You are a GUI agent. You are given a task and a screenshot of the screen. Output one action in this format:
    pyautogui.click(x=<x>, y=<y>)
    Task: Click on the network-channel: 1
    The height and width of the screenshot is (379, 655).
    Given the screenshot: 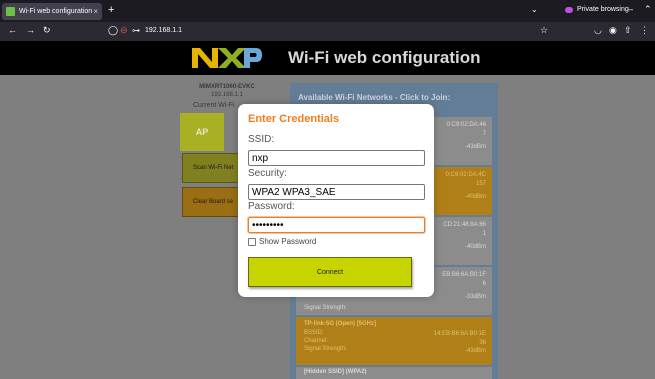 What is the action you would take?
    pyautogui.click(x=484, y=234)
    